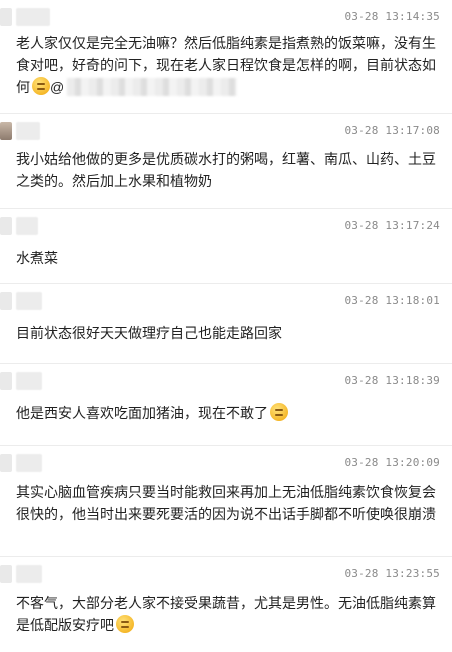  I want to click on comment-text-block: 不客气，大部分老人家不接受果蔬昔，尤其是男性。无油低脂纯素算是低配版安疗吧, so click(229, 614).